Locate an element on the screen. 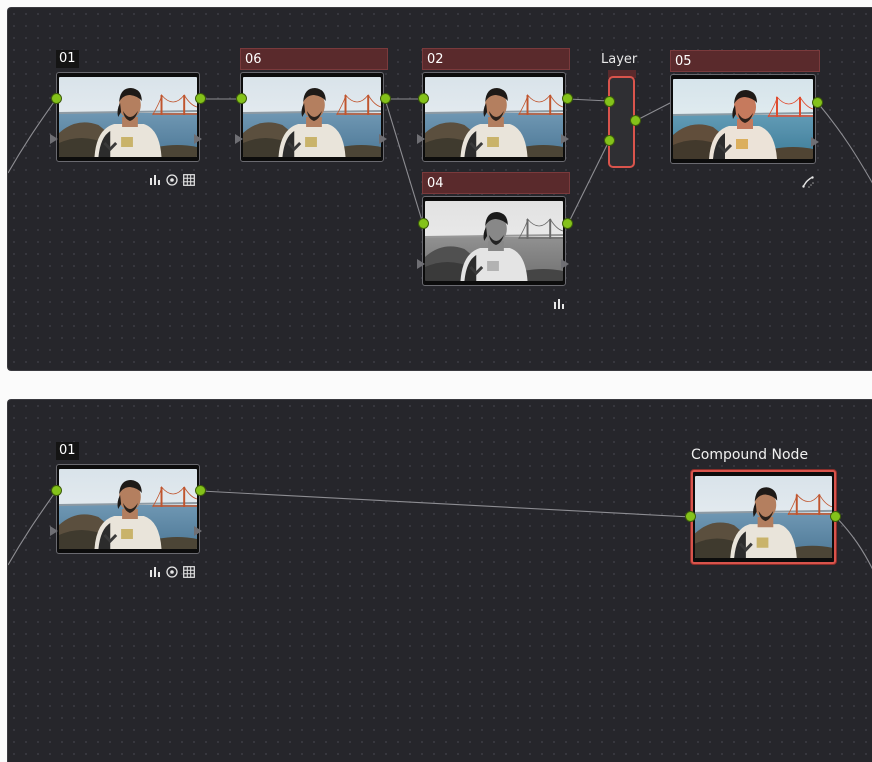 The height and width of the screenshot is (762, 872). node-06-key-output is located at coordinates (383, 139).